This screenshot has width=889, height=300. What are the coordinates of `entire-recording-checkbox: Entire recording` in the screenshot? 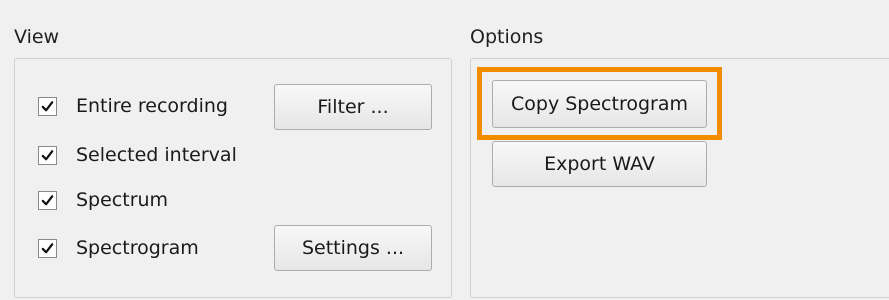 It's located at (133, 106).